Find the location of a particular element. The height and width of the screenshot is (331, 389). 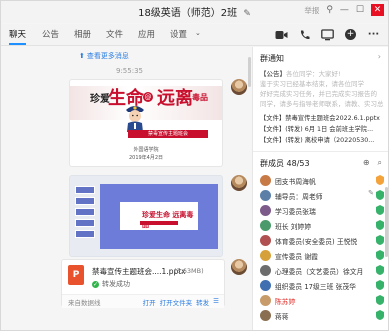

file-card-footer: 来自数据线 打开 打开文件夹 转发 ☰ is located at coordinates (143, 301).